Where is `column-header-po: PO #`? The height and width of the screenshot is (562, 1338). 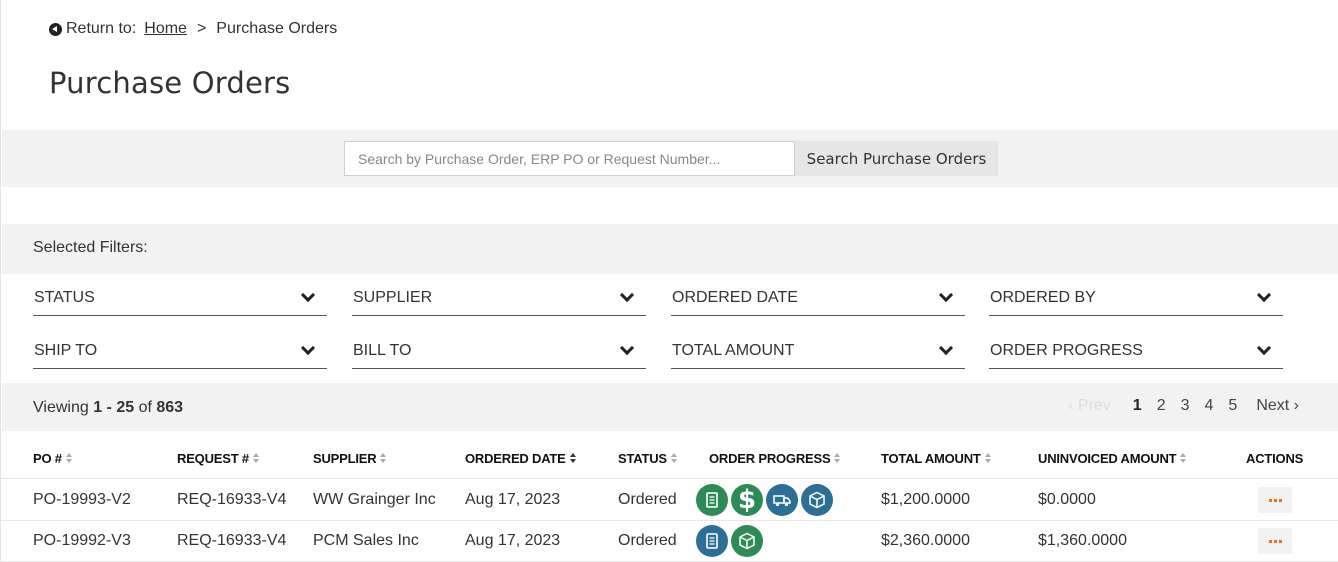 column-header-po: PO # is located at coordinates (53, 458).